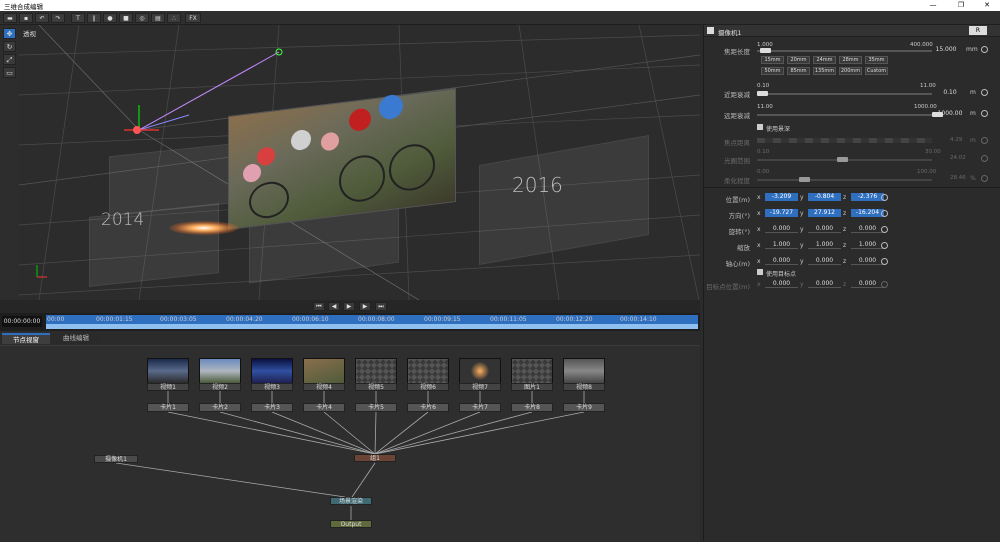 The image size is (1000, 542). I want to click on close-button: ✕, so click(987, 5).